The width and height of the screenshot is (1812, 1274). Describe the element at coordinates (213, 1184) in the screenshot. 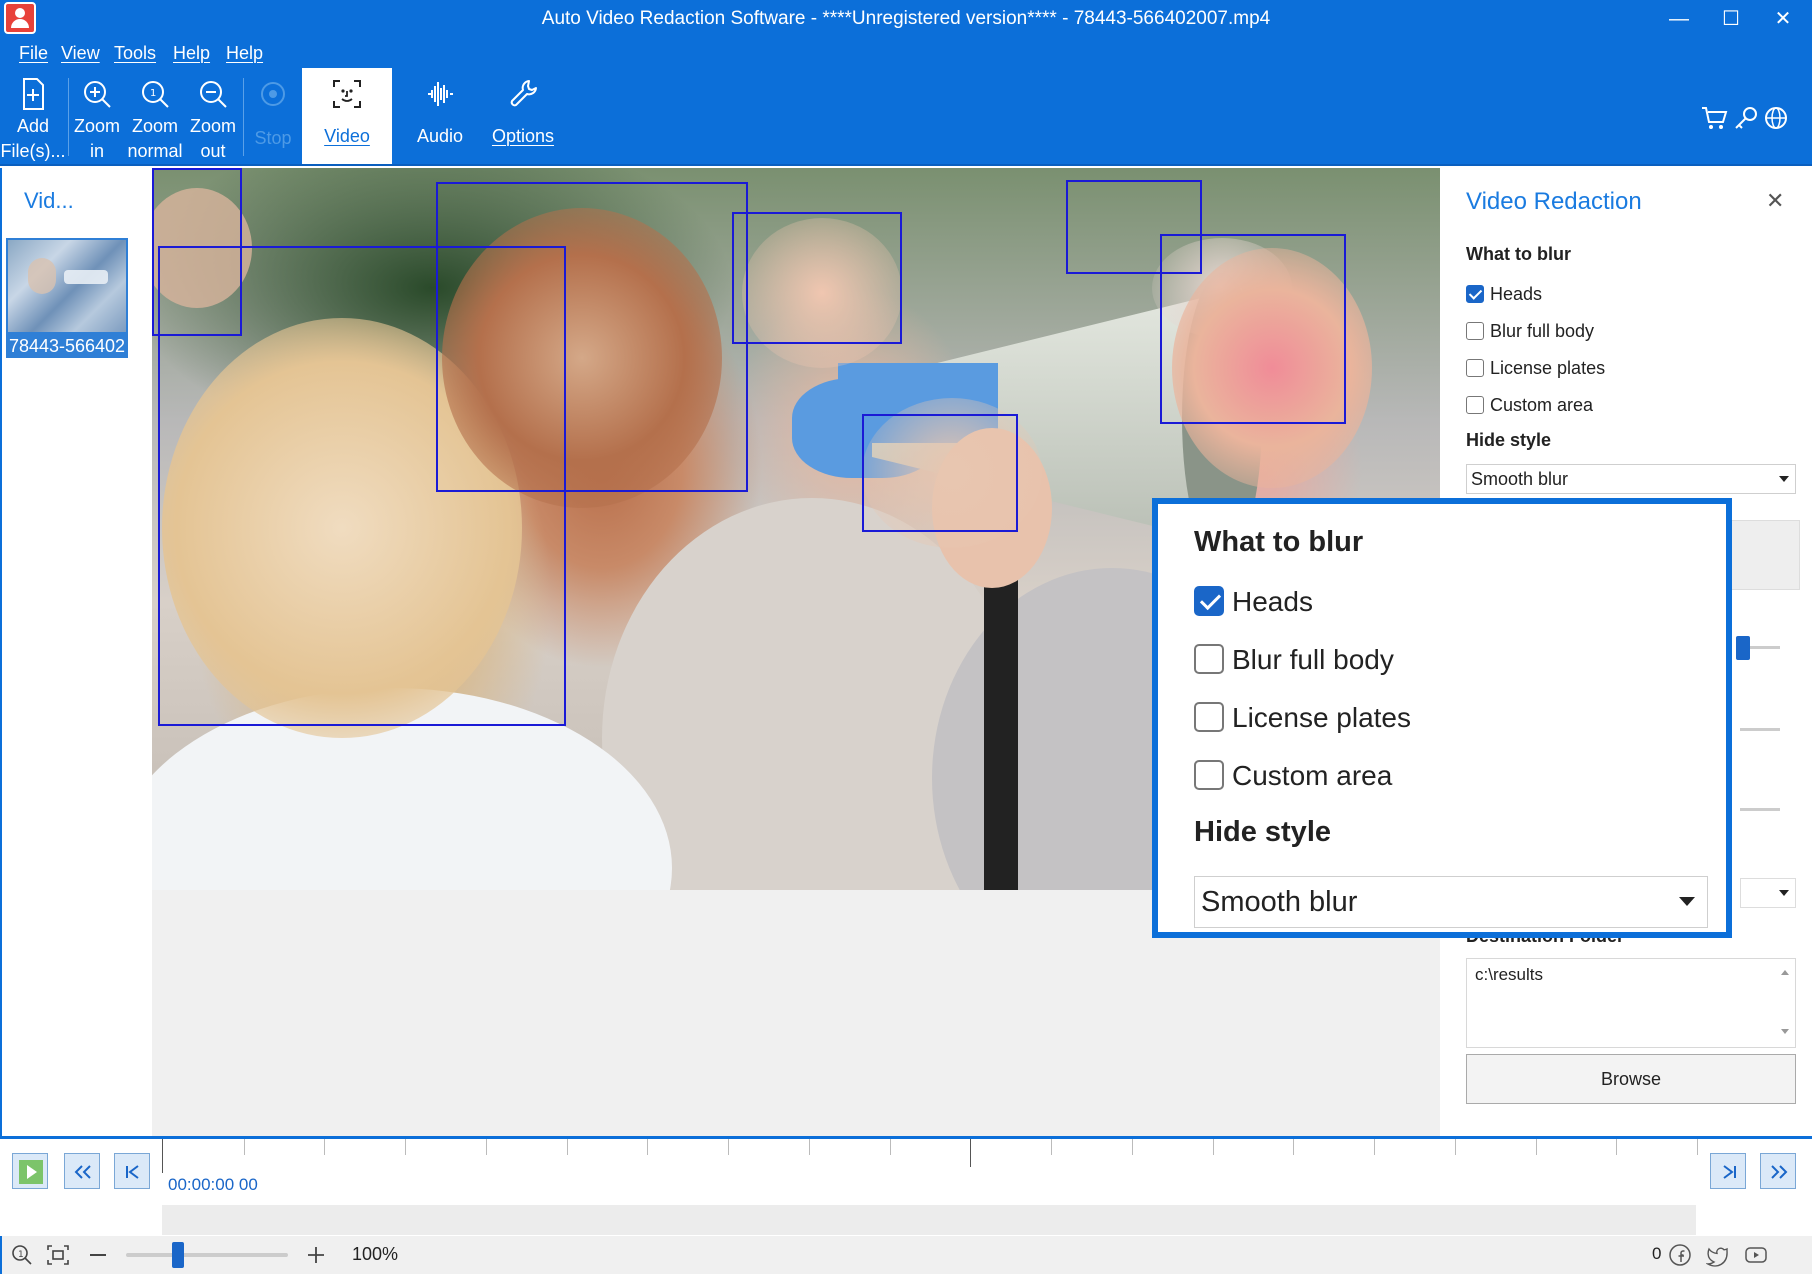

I see `timecode: 00:00:00 00` at that location.